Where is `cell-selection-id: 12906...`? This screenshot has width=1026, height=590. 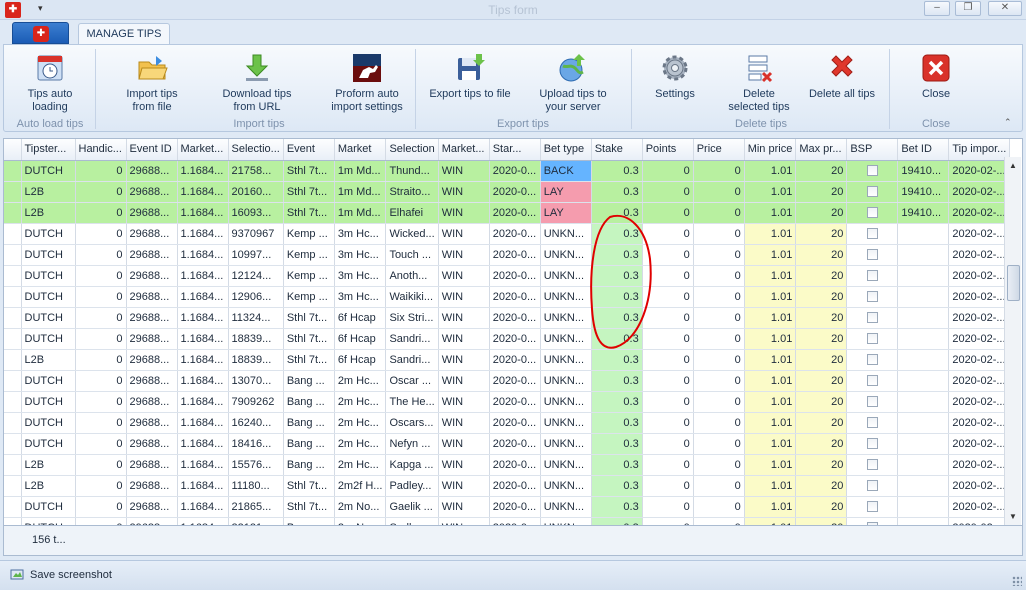 cell-selection-id: 12906... is located at coordinates (256, 297).